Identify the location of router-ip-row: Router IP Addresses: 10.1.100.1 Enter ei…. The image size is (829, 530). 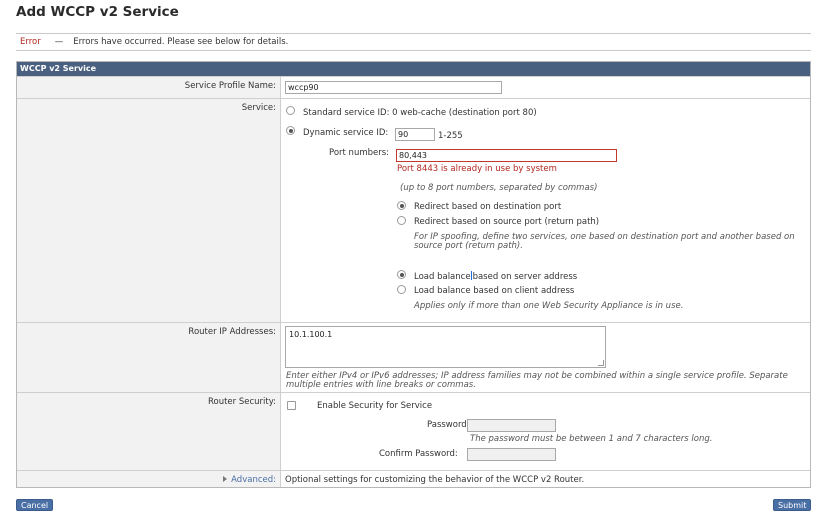
(413, 357).